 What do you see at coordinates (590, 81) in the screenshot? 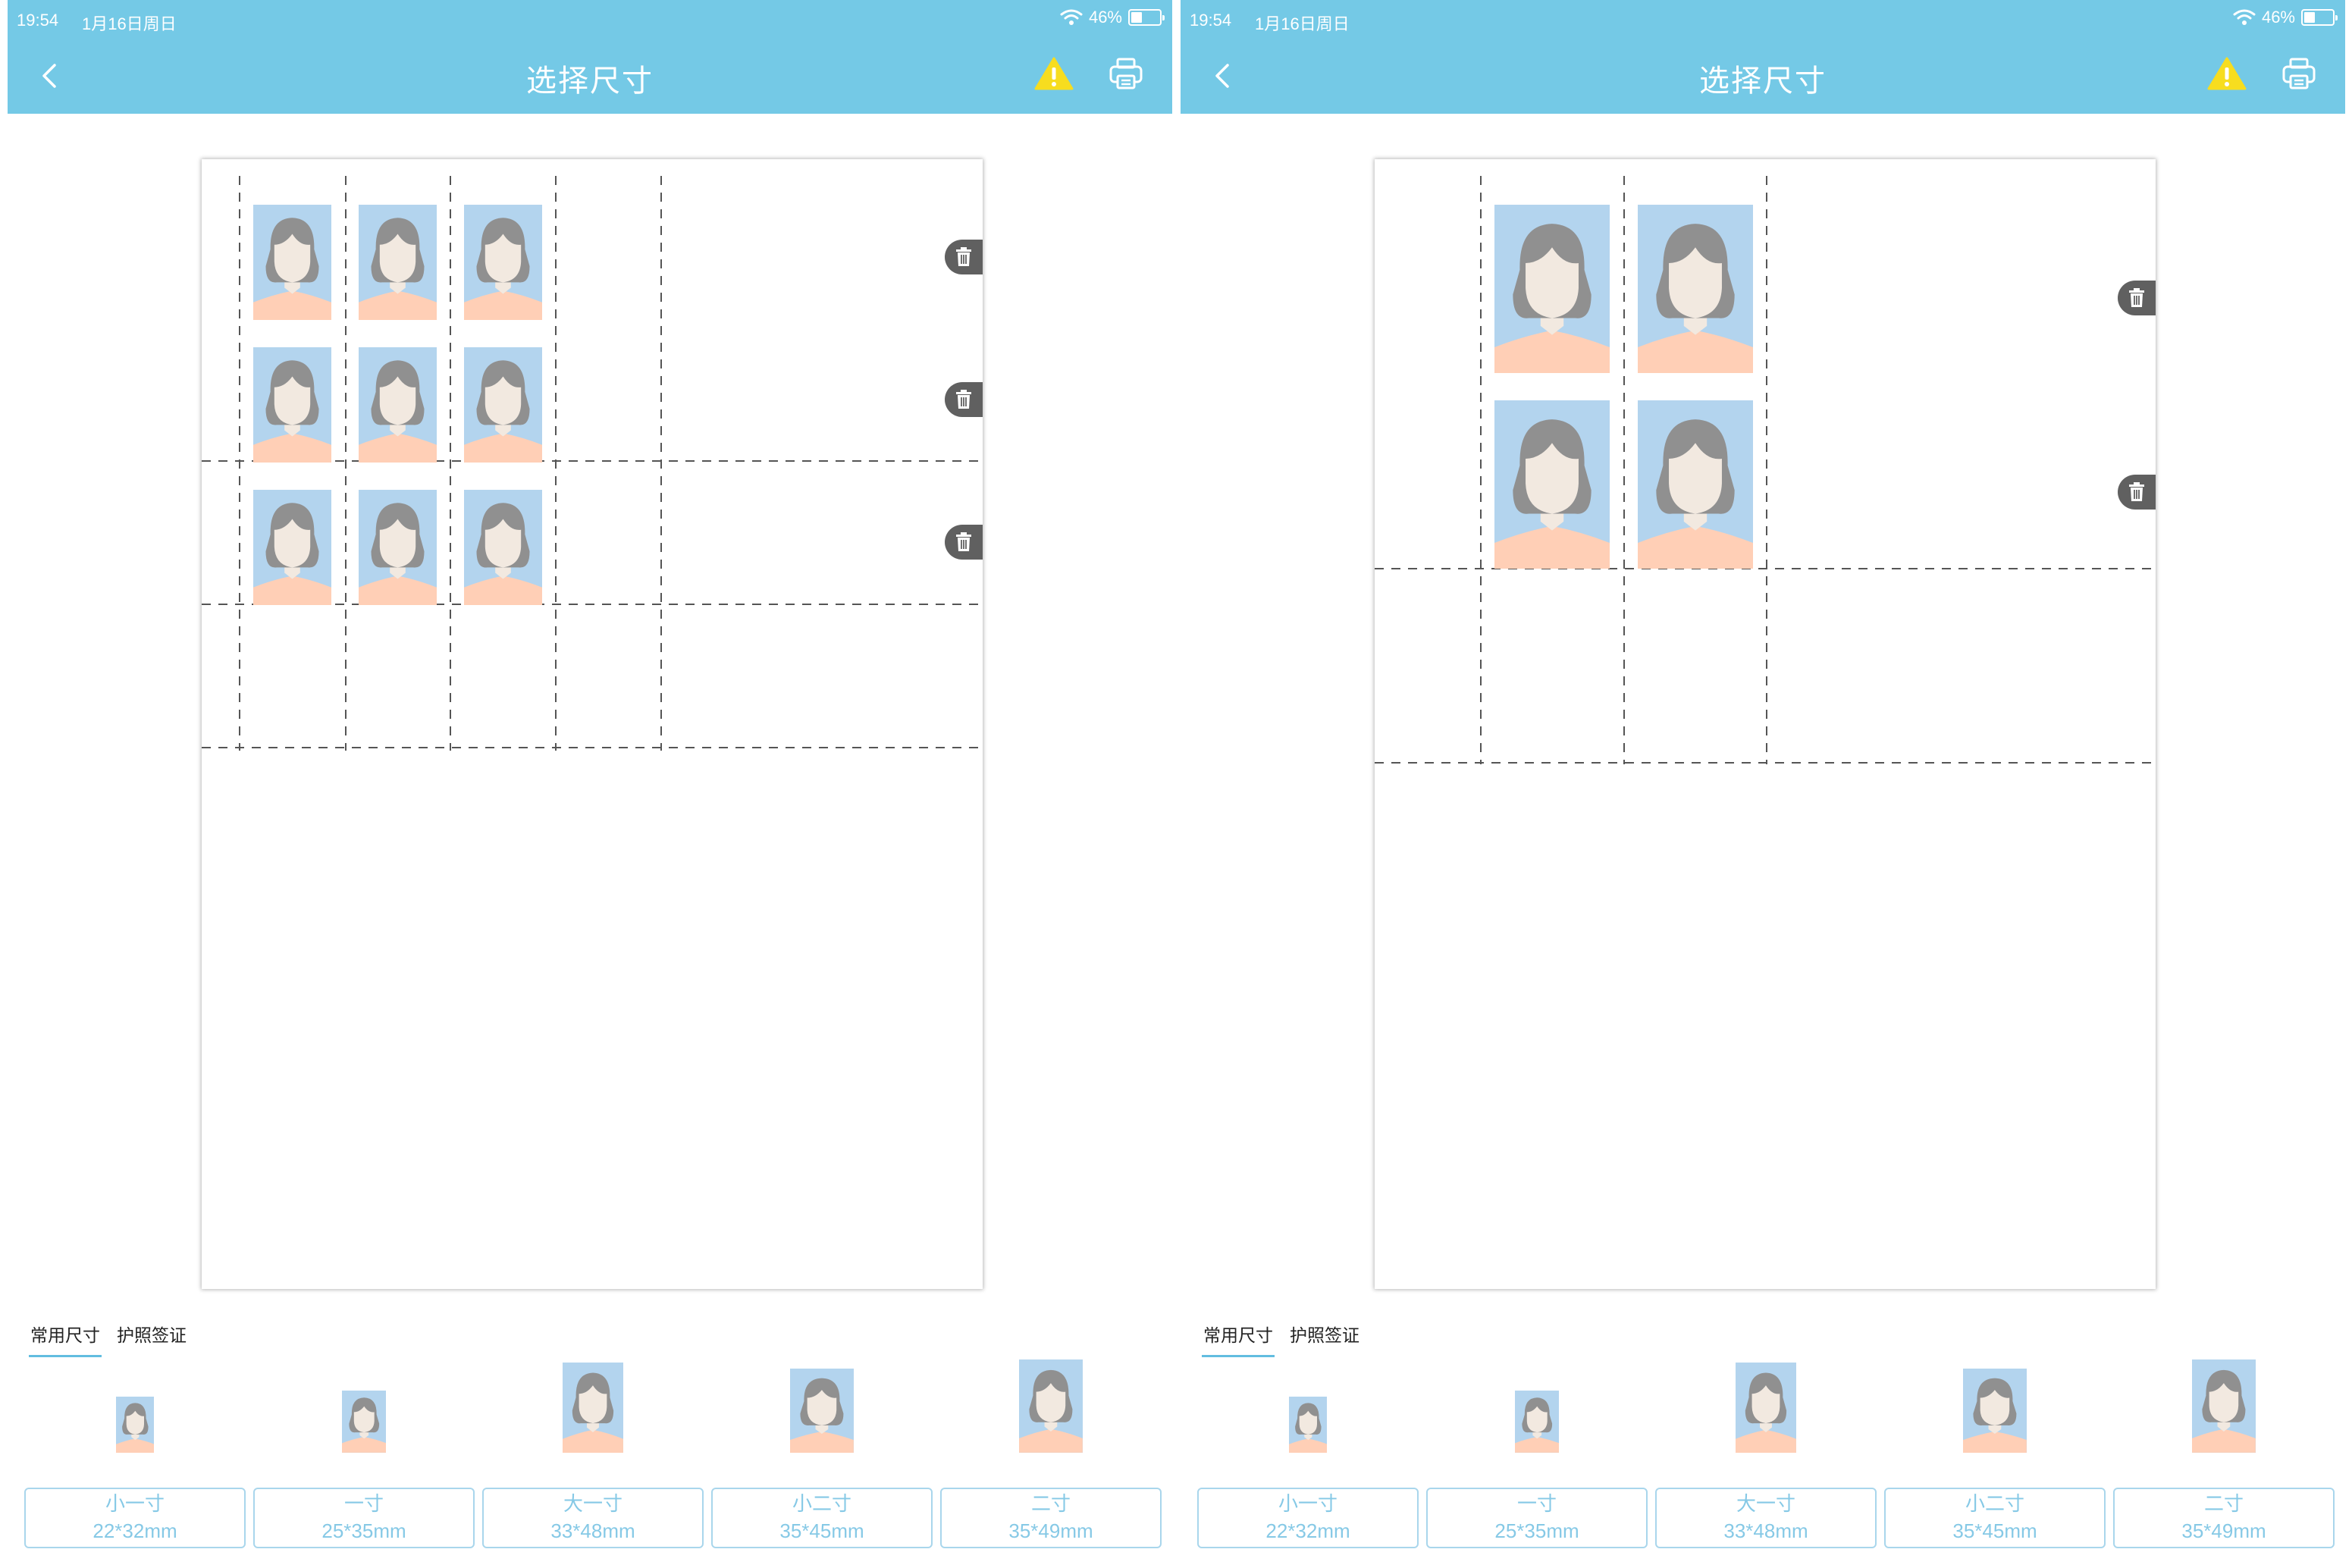
I see `page-title: 选择尺寸` at bounding box center [590, 81].